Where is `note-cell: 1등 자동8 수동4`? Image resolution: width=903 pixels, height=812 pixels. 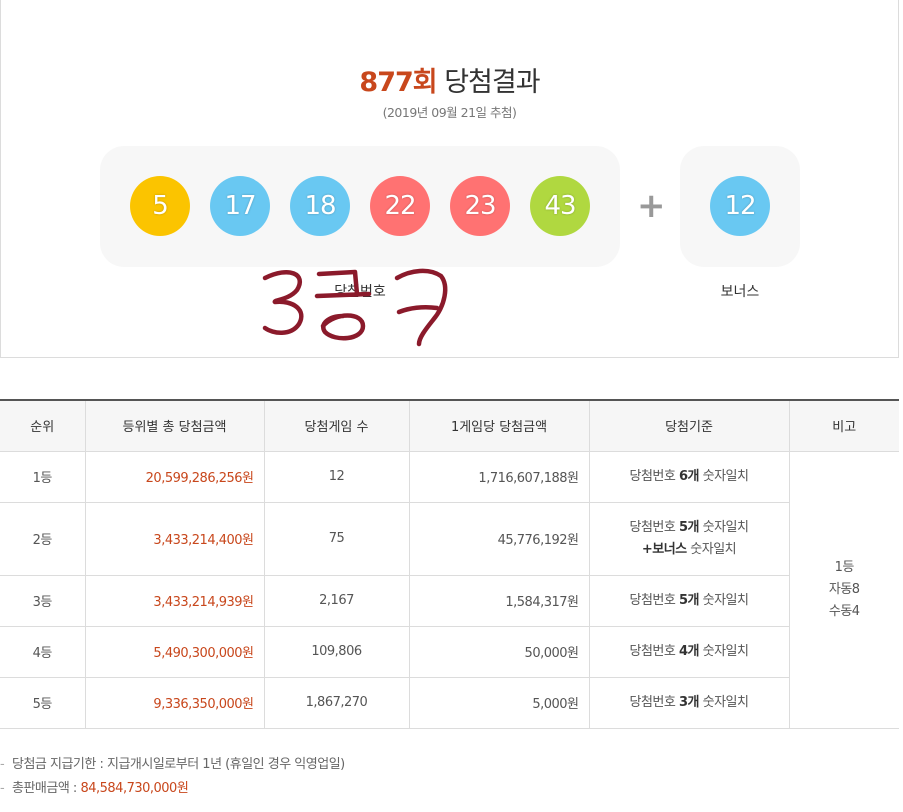 note-cell: 1등 자동8 수동4 is located at coordinates (843, 589).